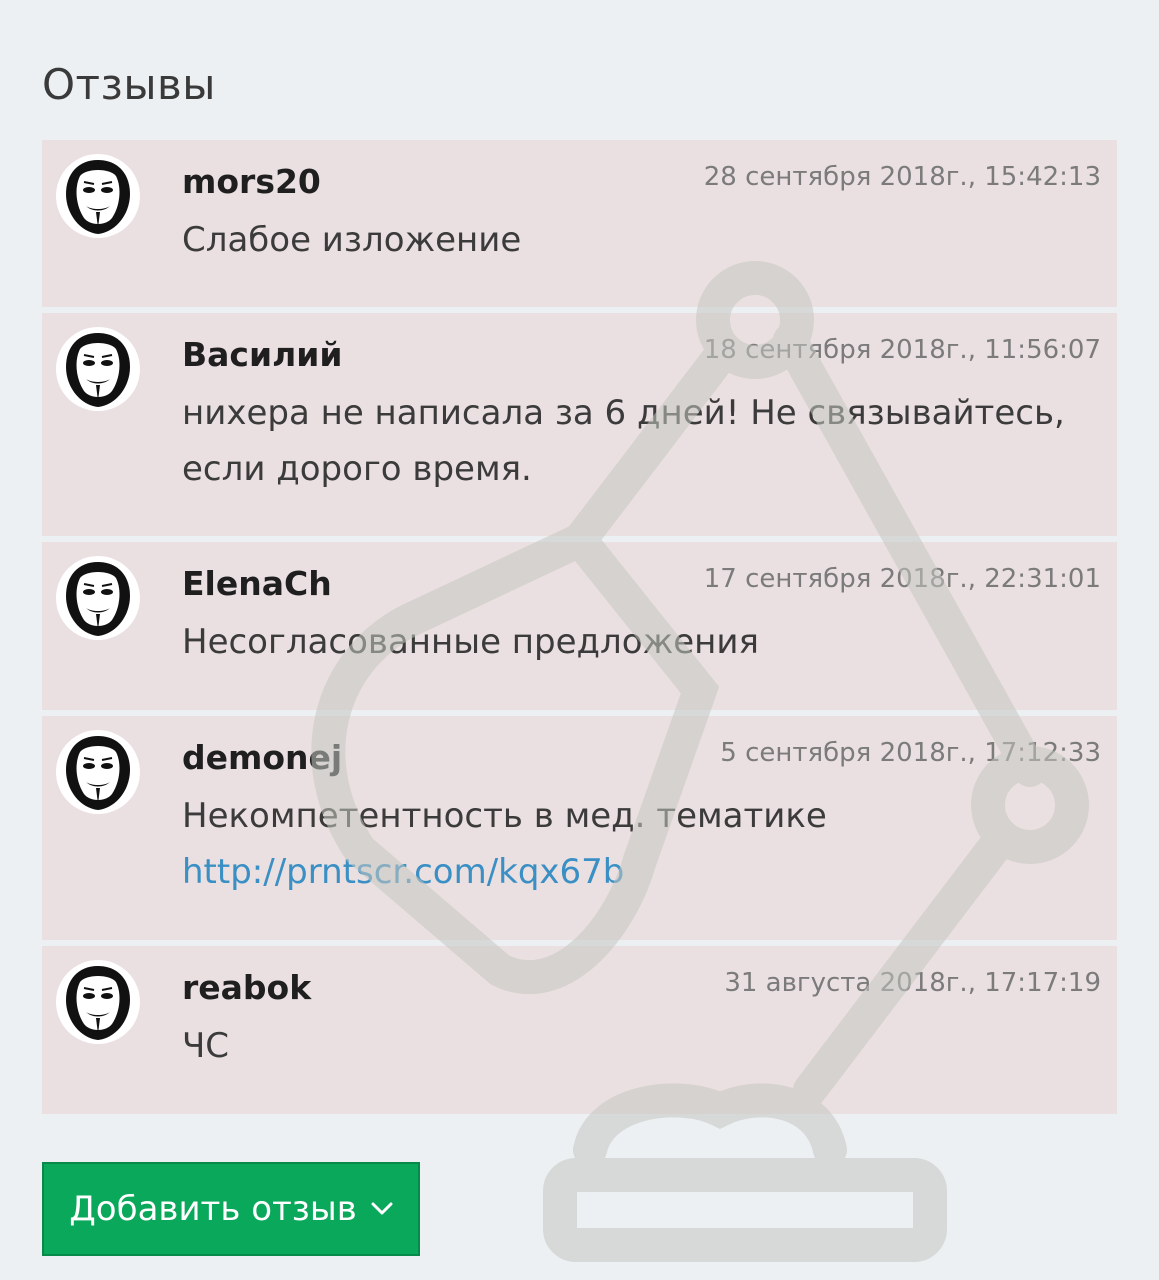 The image size is (1159, 1280). Describe the element at coordinates (403, 872) in the screenshot. I see `review-link: http://prntscr.com/kqx67b` at that location.